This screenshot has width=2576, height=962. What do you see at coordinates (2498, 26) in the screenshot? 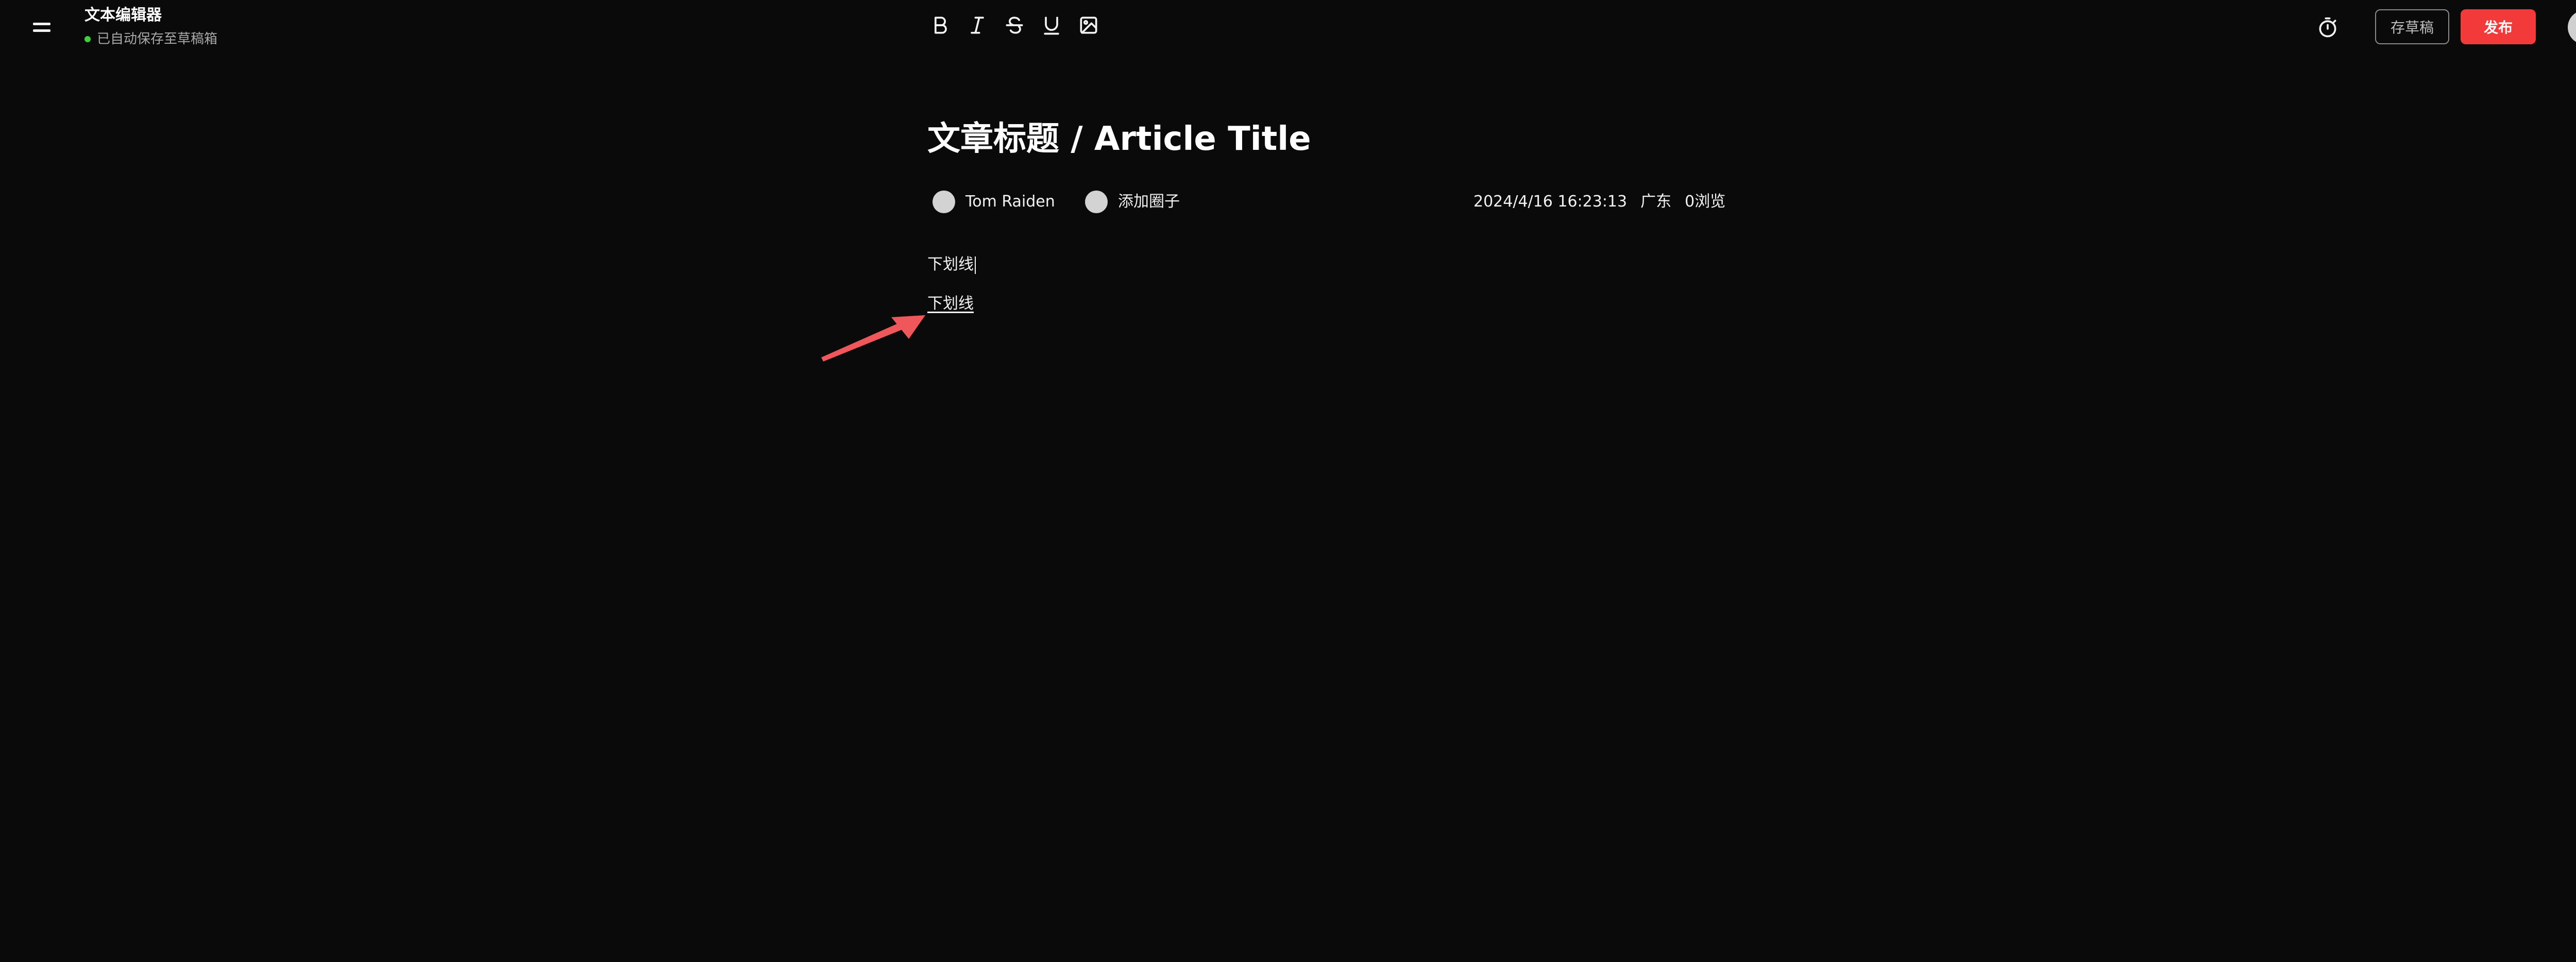
I see `publish-button: 发布` at bounding box center [2498, 26].